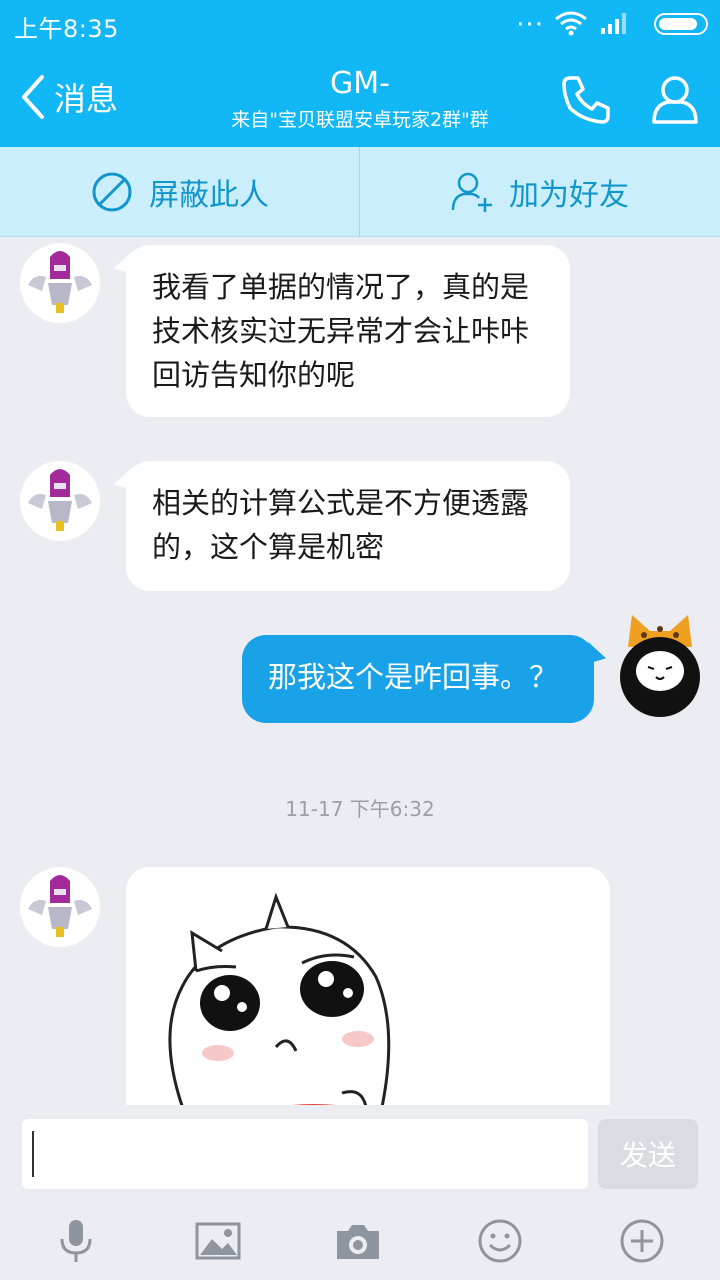 The width and height of the screenshot is (720, 1280). Describe the element at coordinates (76, 1241) in the screenshot. I see `microphone-icon` at that location.